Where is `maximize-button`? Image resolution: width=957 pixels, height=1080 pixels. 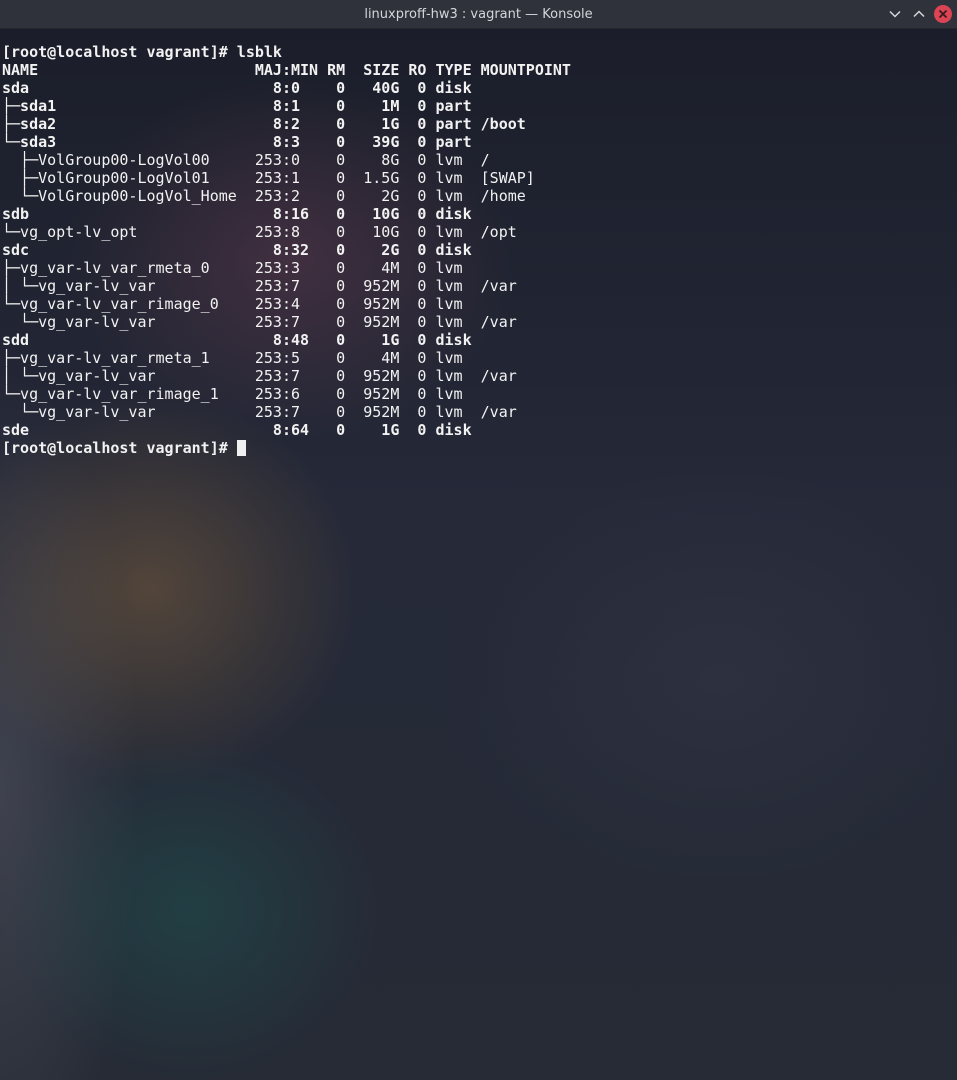
maximize-button is located at coordinates (919, 14).